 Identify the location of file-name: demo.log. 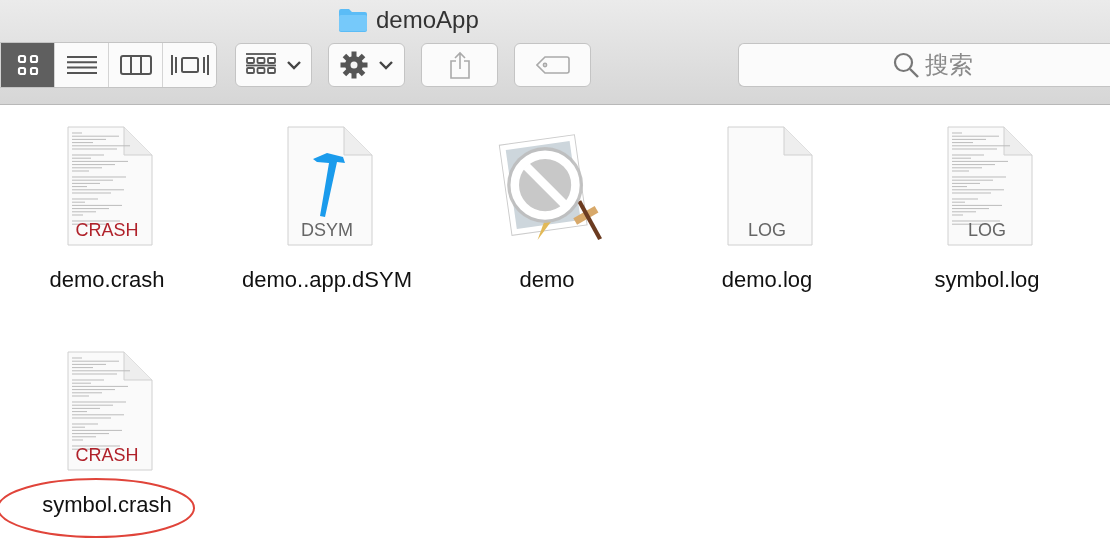
(767, 280).